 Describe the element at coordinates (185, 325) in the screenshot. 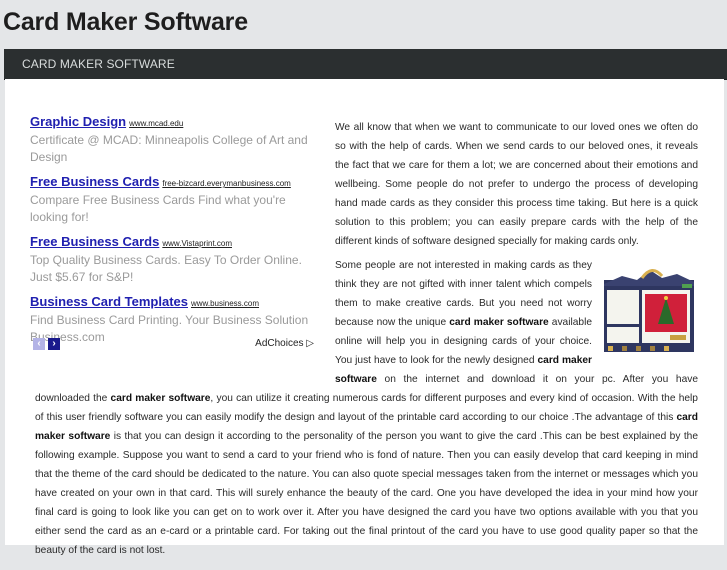

I see `text-wrap-spacer` at that location.